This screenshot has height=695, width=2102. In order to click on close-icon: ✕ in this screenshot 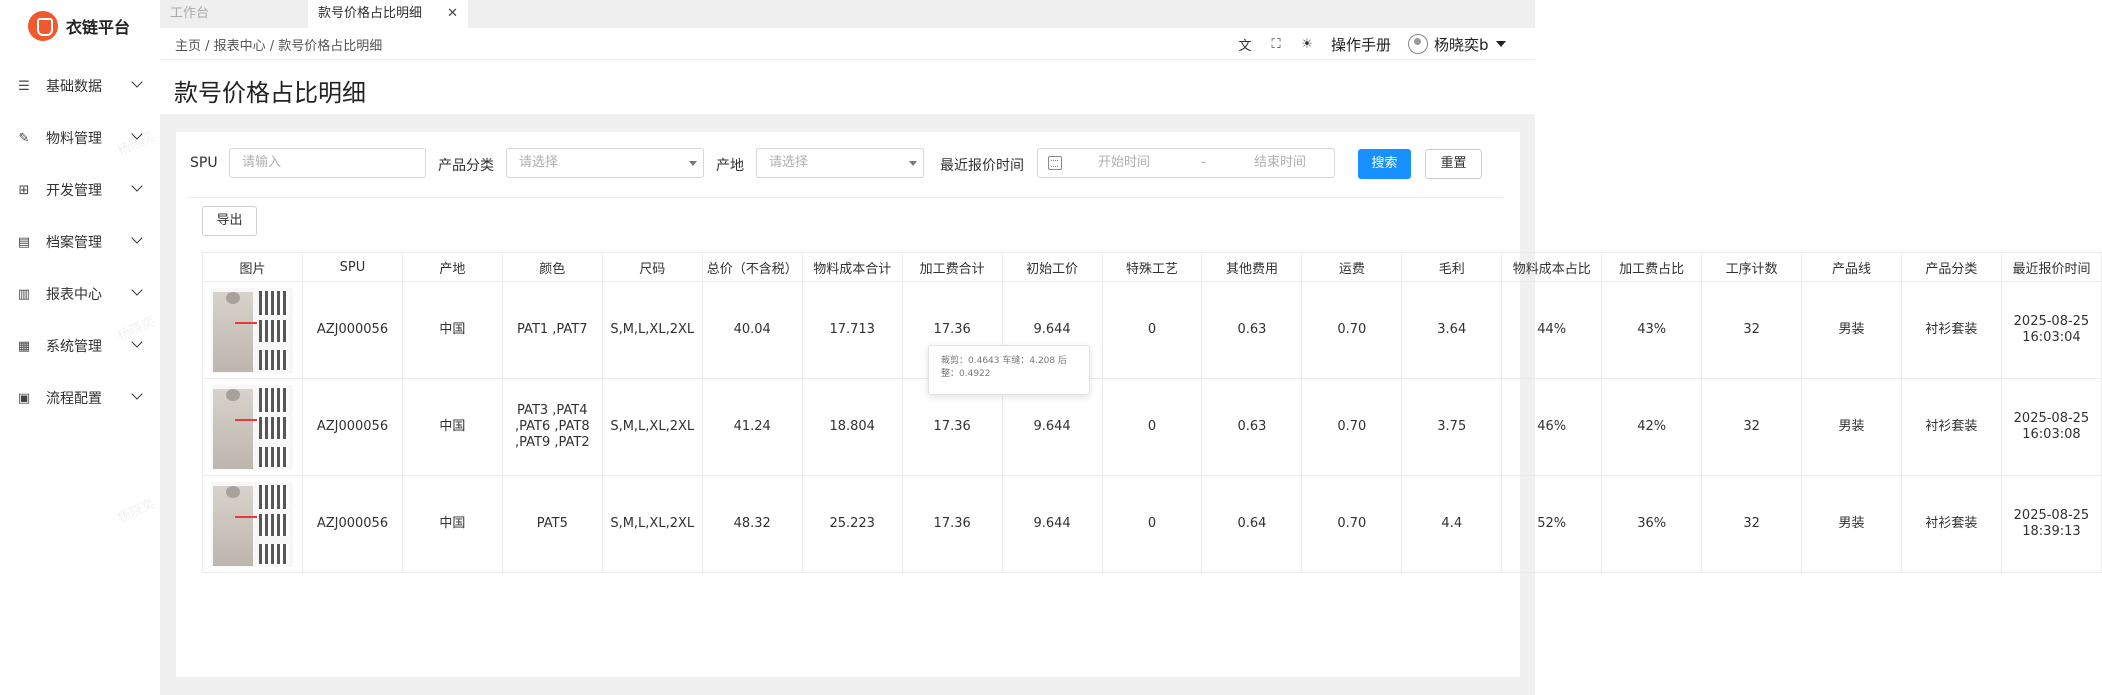, I will do `click(452, 14)`.